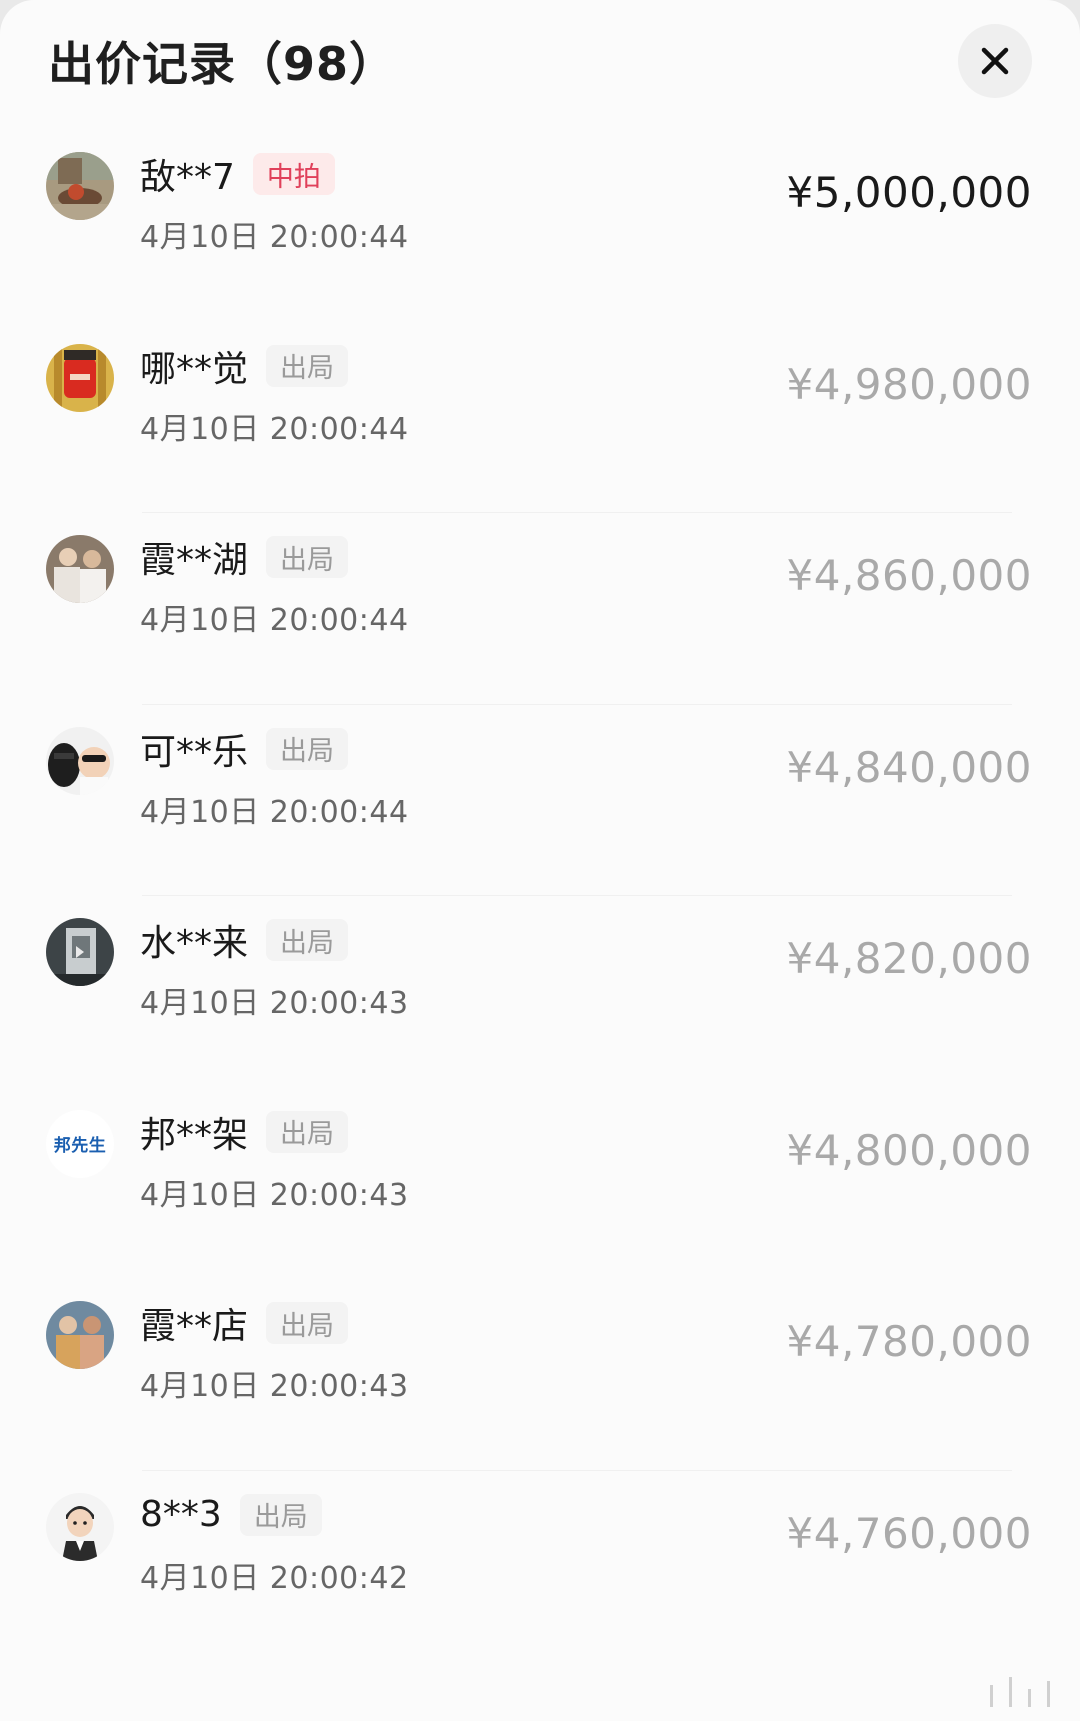 This screenshot has width=1080, height=1721. What do you see at coordinates (181, 1514) in the screenshot?
I see `bidder-name: 8**3` at bounding box center [181, 1514].